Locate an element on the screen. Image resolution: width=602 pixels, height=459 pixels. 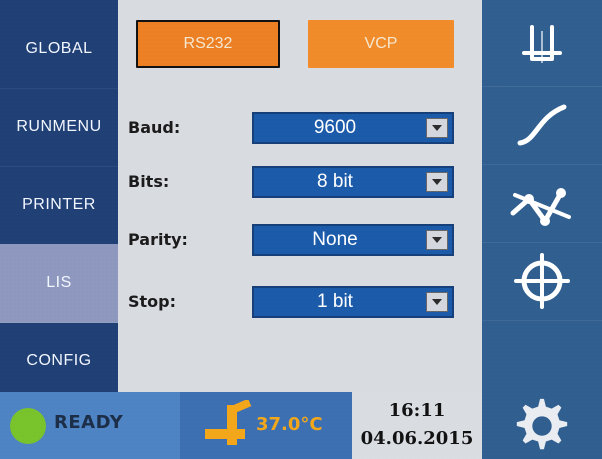
parity-dropdown: None is located at coordinates (353, 240).